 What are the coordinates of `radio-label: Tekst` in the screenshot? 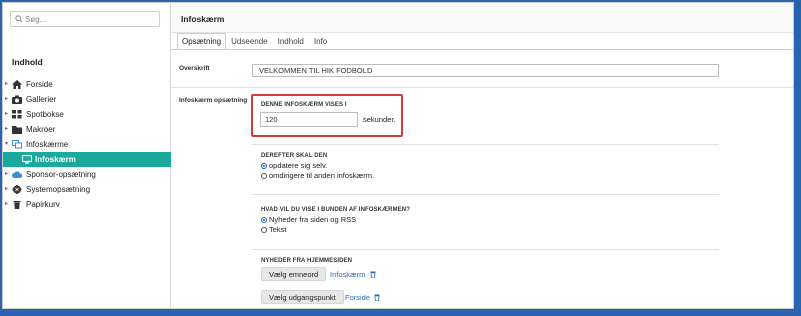 It's located at (278, 229).